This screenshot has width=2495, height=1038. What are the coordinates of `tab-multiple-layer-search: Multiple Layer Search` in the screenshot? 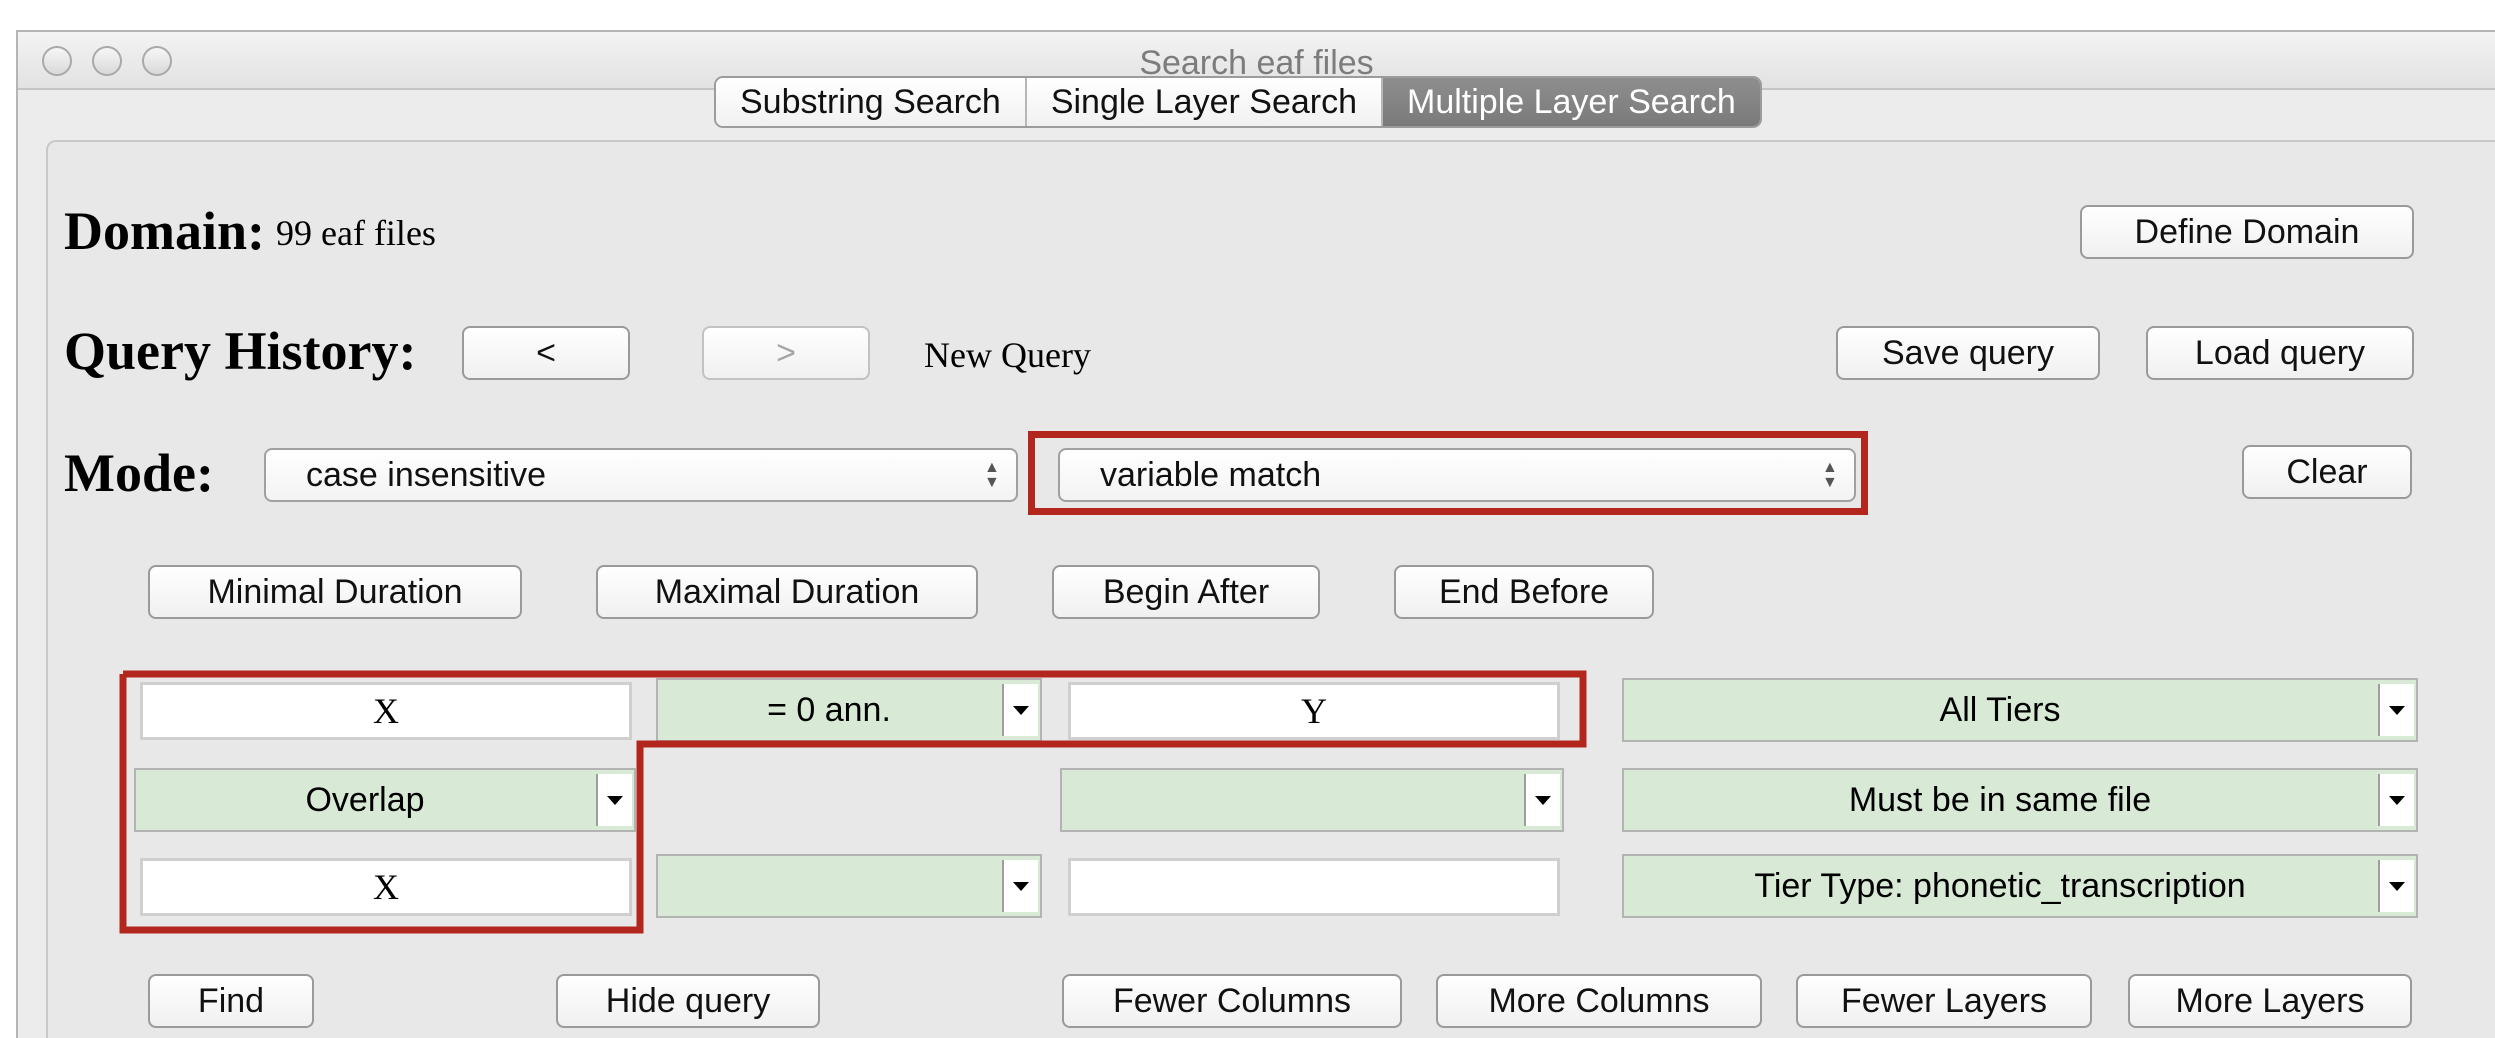 It's located at (1570, 102).